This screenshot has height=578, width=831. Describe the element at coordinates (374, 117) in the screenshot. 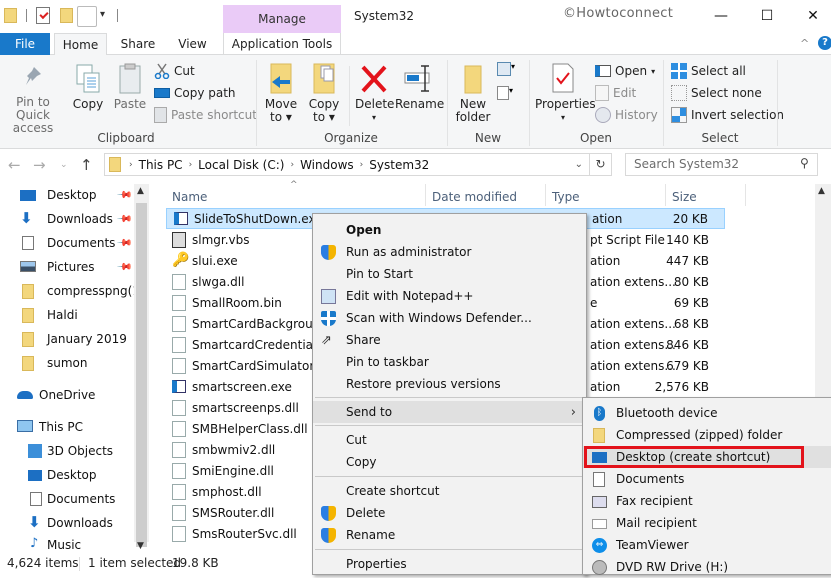

I see `delete-dropdown-icon: ▾` at that location.